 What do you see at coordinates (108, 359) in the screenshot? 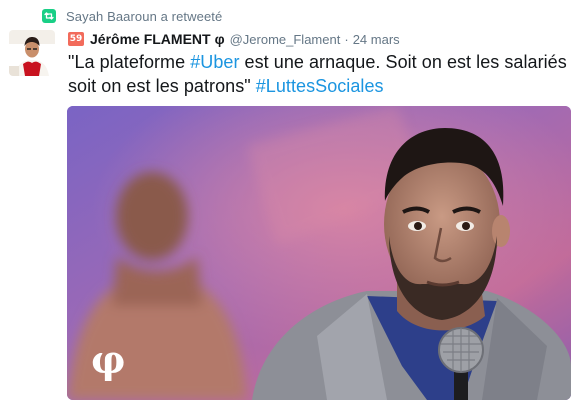
I see `watermark-logo: φ` at bounding box center [108, 359].